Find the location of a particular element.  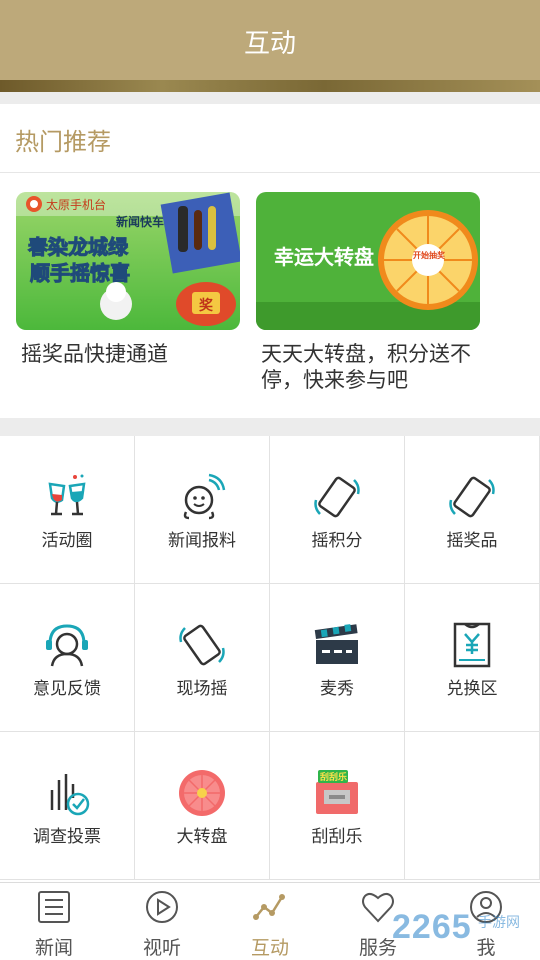

grid-item-label: 意见反馈 is located at coordinates (67, 688).